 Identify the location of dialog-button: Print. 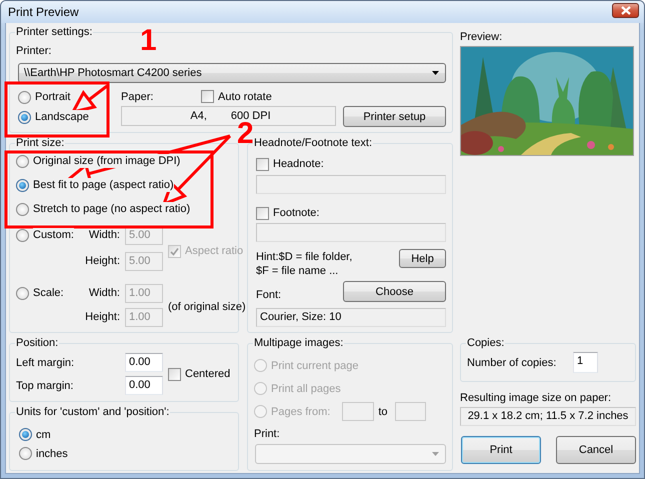
(501, 450).